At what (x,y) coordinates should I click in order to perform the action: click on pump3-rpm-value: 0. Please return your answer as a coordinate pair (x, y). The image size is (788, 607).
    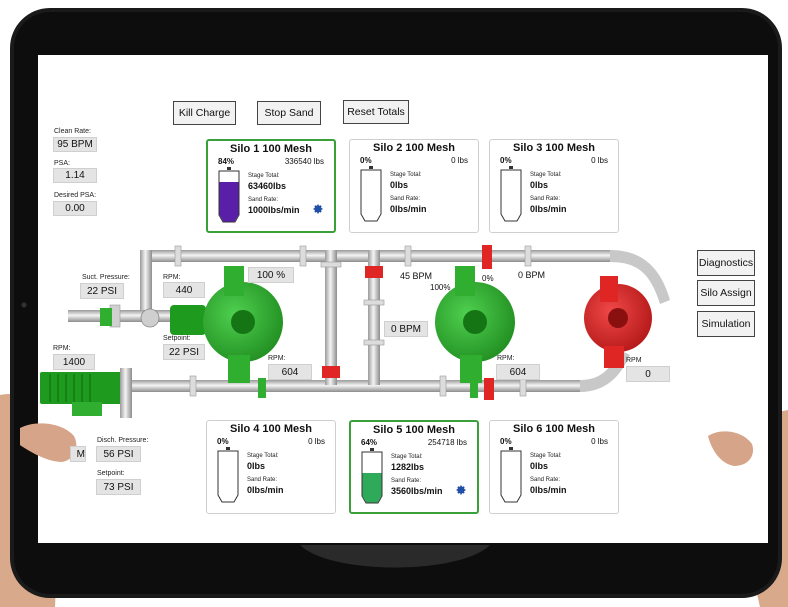
    Looking at the image, I should click on (648, 374).